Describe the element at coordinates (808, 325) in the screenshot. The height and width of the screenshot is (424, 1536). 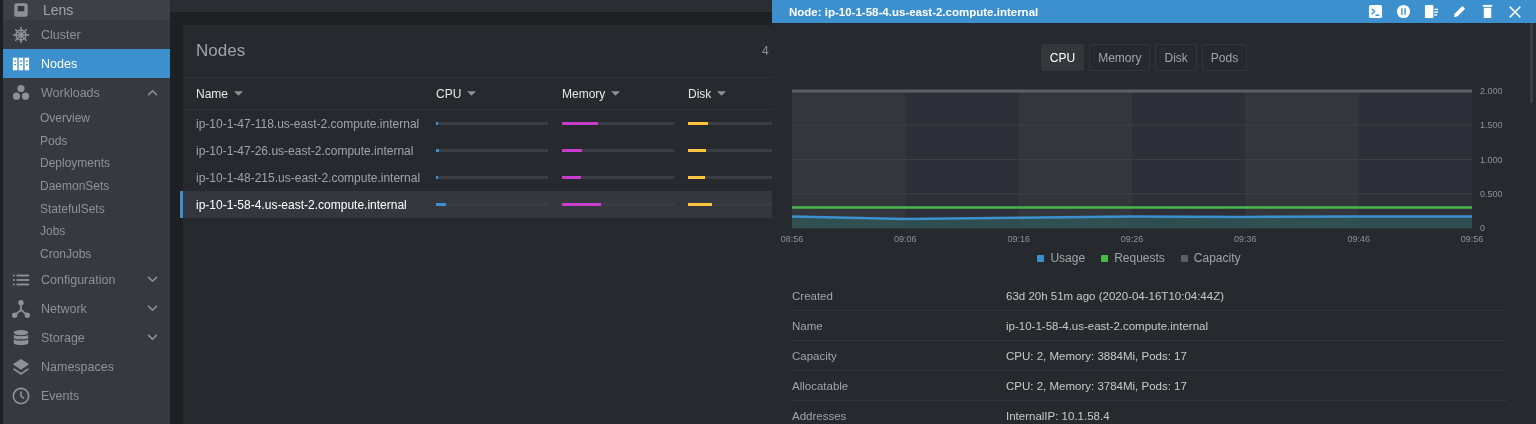
I see `detail-label: Name` at that location.